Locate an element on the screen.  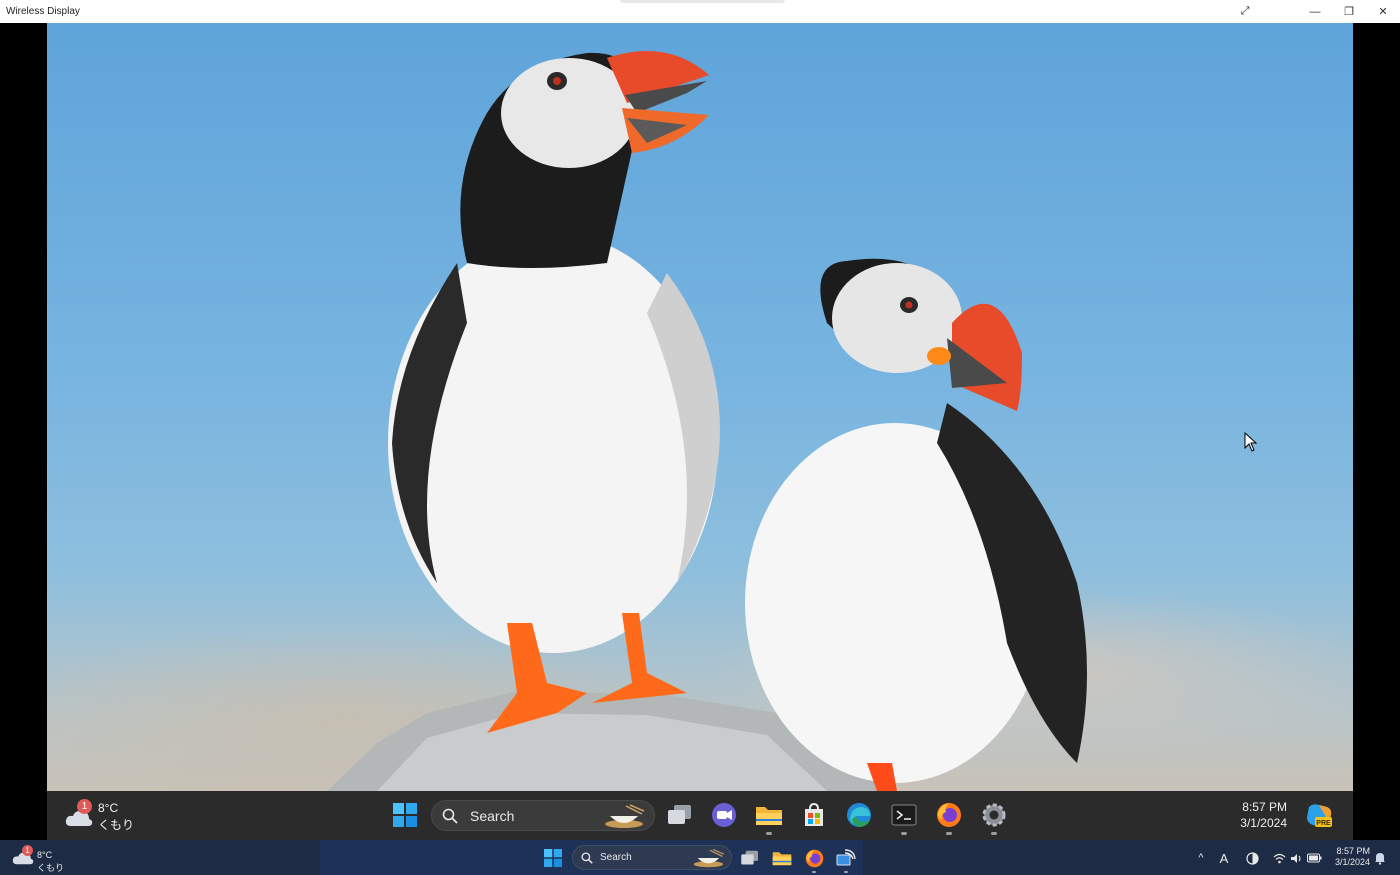
close-icon: ✕ is located at coordinates (1383, 12).